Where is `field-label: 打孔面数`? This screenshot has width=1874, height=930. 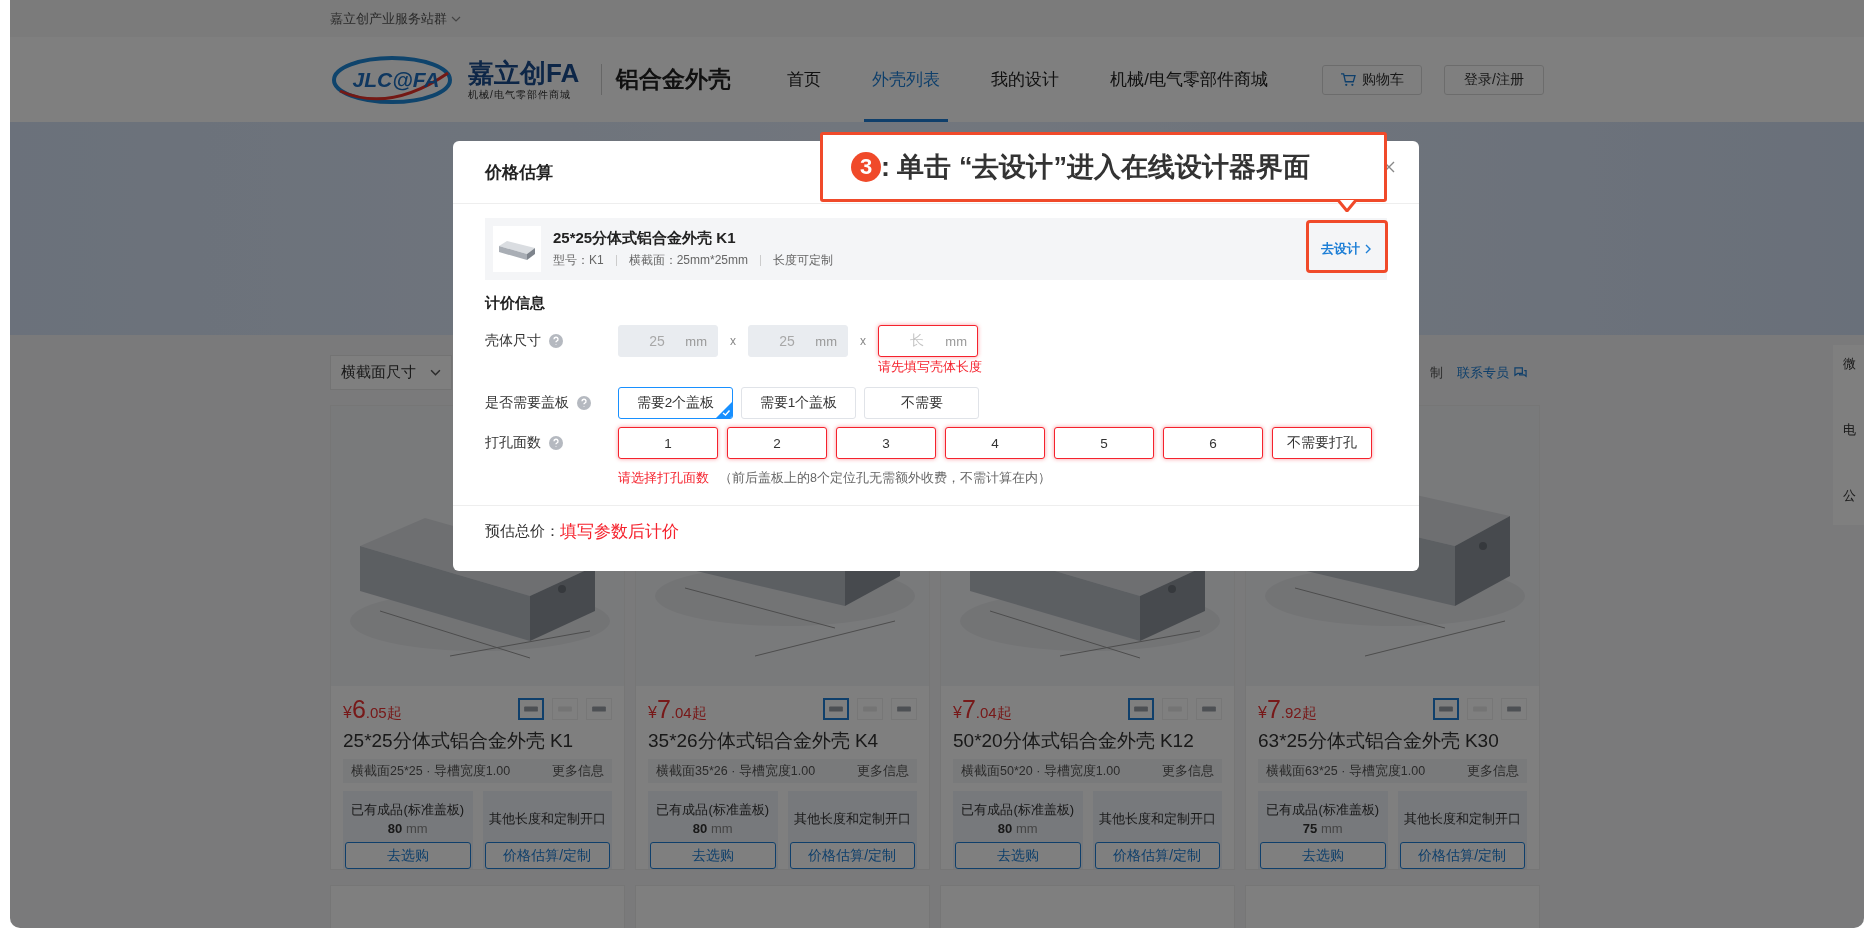
field-label: 打孔面数 is located at coordinates (551, 443).